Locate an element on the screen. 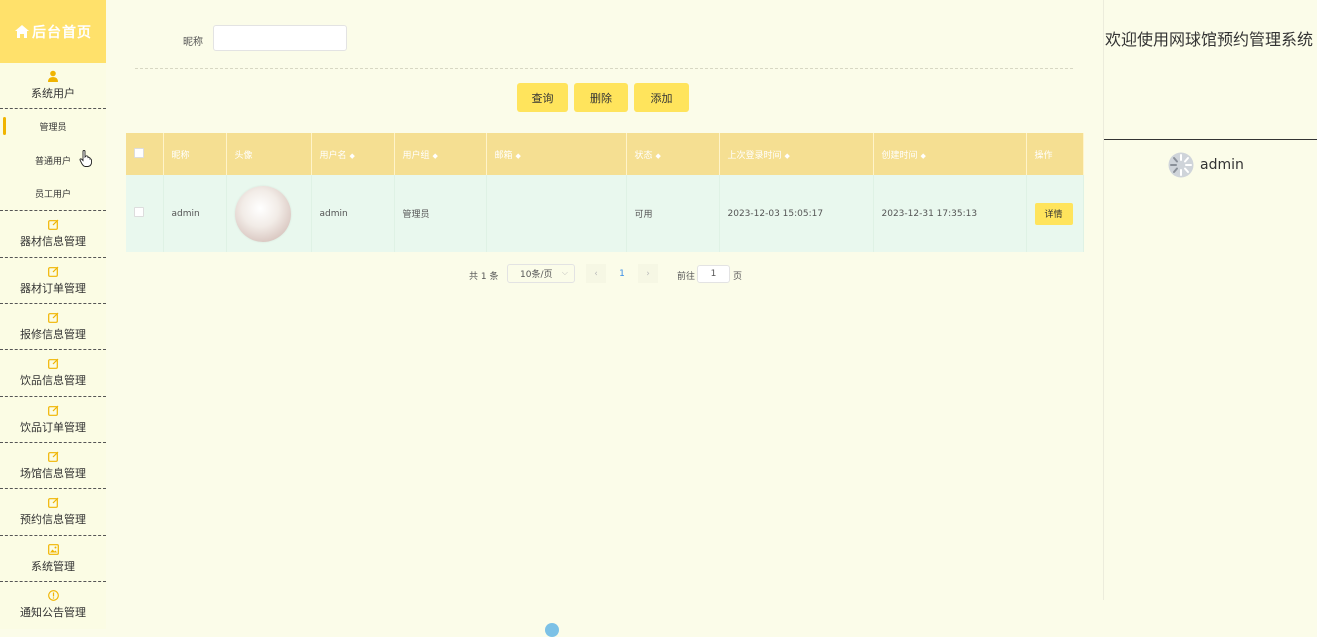  menu-group-label: 饮品订单管理 is located at coordinates (53, 427).